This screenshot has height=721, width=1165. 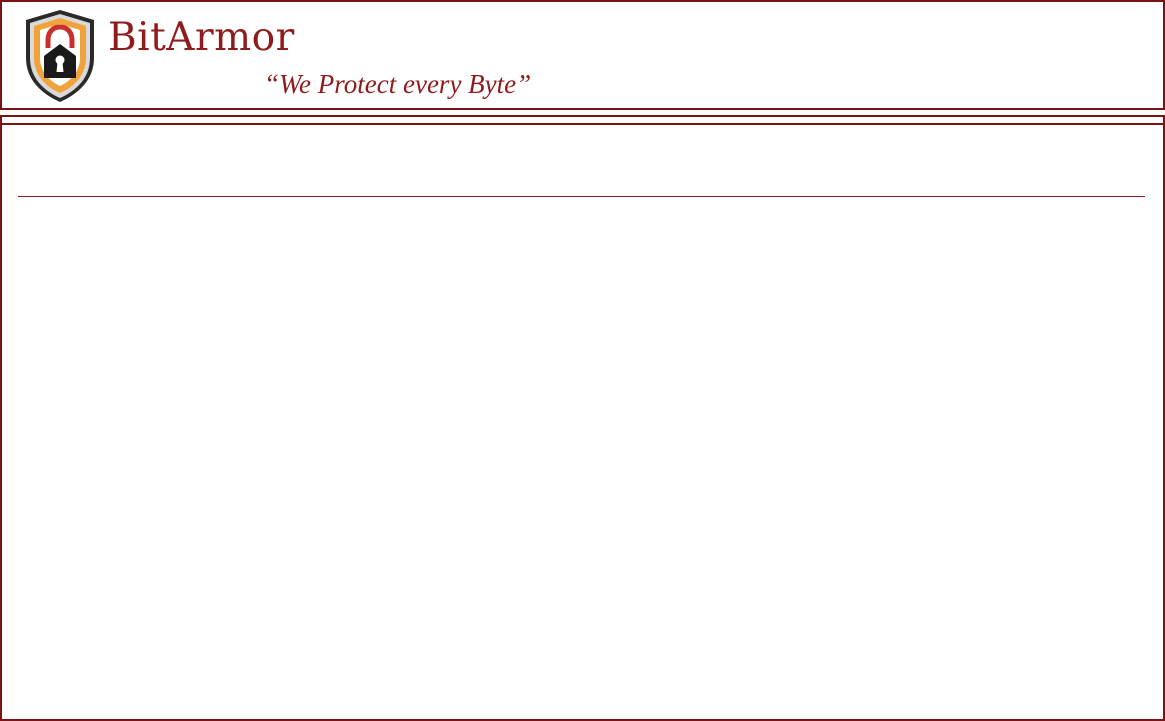 What do you see at coordinates (398, 84) in the screenshot?
I see `brand-tagline: “We Protect every Byte”` at bounding box center [398, 84].